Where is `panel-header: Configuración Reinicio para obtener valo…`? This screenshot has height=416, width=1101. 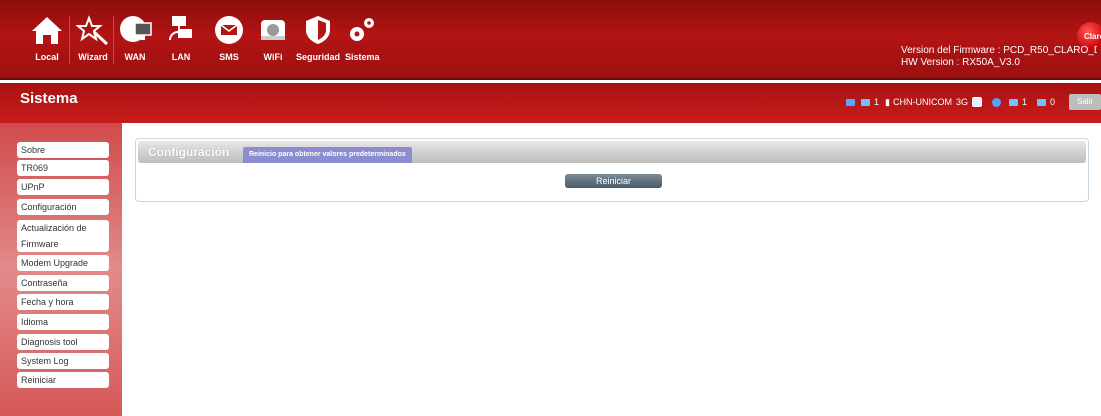
panel-header: Configuración Reinicio para obtener valo… is located at coordinates (612, 152).